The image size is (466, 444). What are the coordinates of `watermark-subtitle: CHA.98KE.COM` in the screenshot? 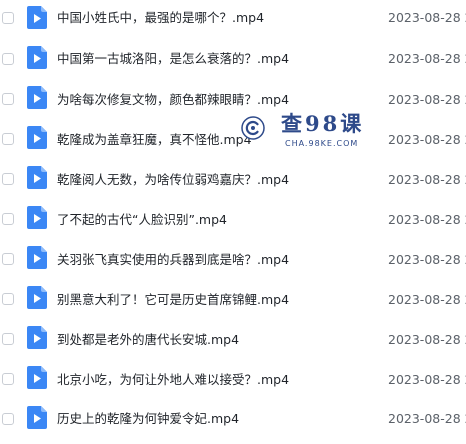 It's located at (322, 143).